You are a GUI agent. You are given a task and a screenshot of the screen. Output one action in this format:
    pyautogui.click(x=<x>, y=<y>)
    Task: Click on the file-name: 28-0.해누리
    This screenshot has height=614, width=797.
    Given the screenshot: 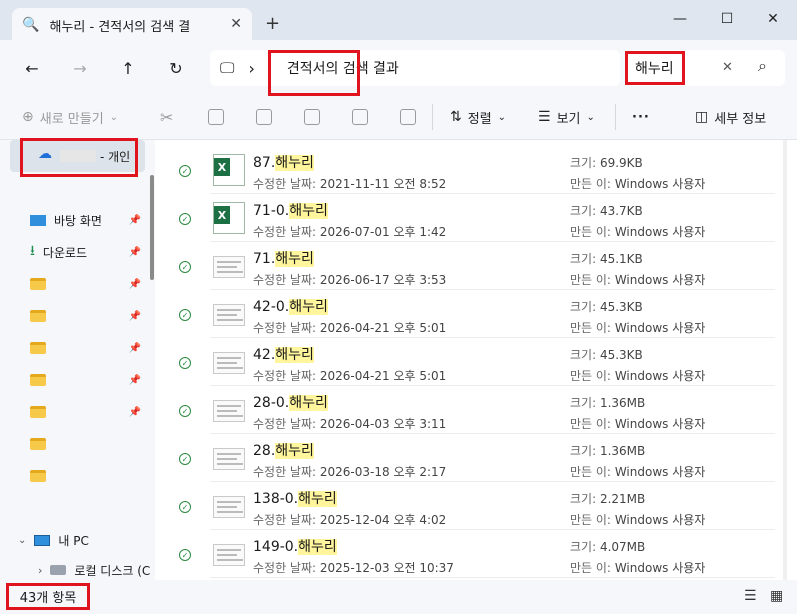 What is the action you would take?
    pyautogui.click(x=290, y=402)
    